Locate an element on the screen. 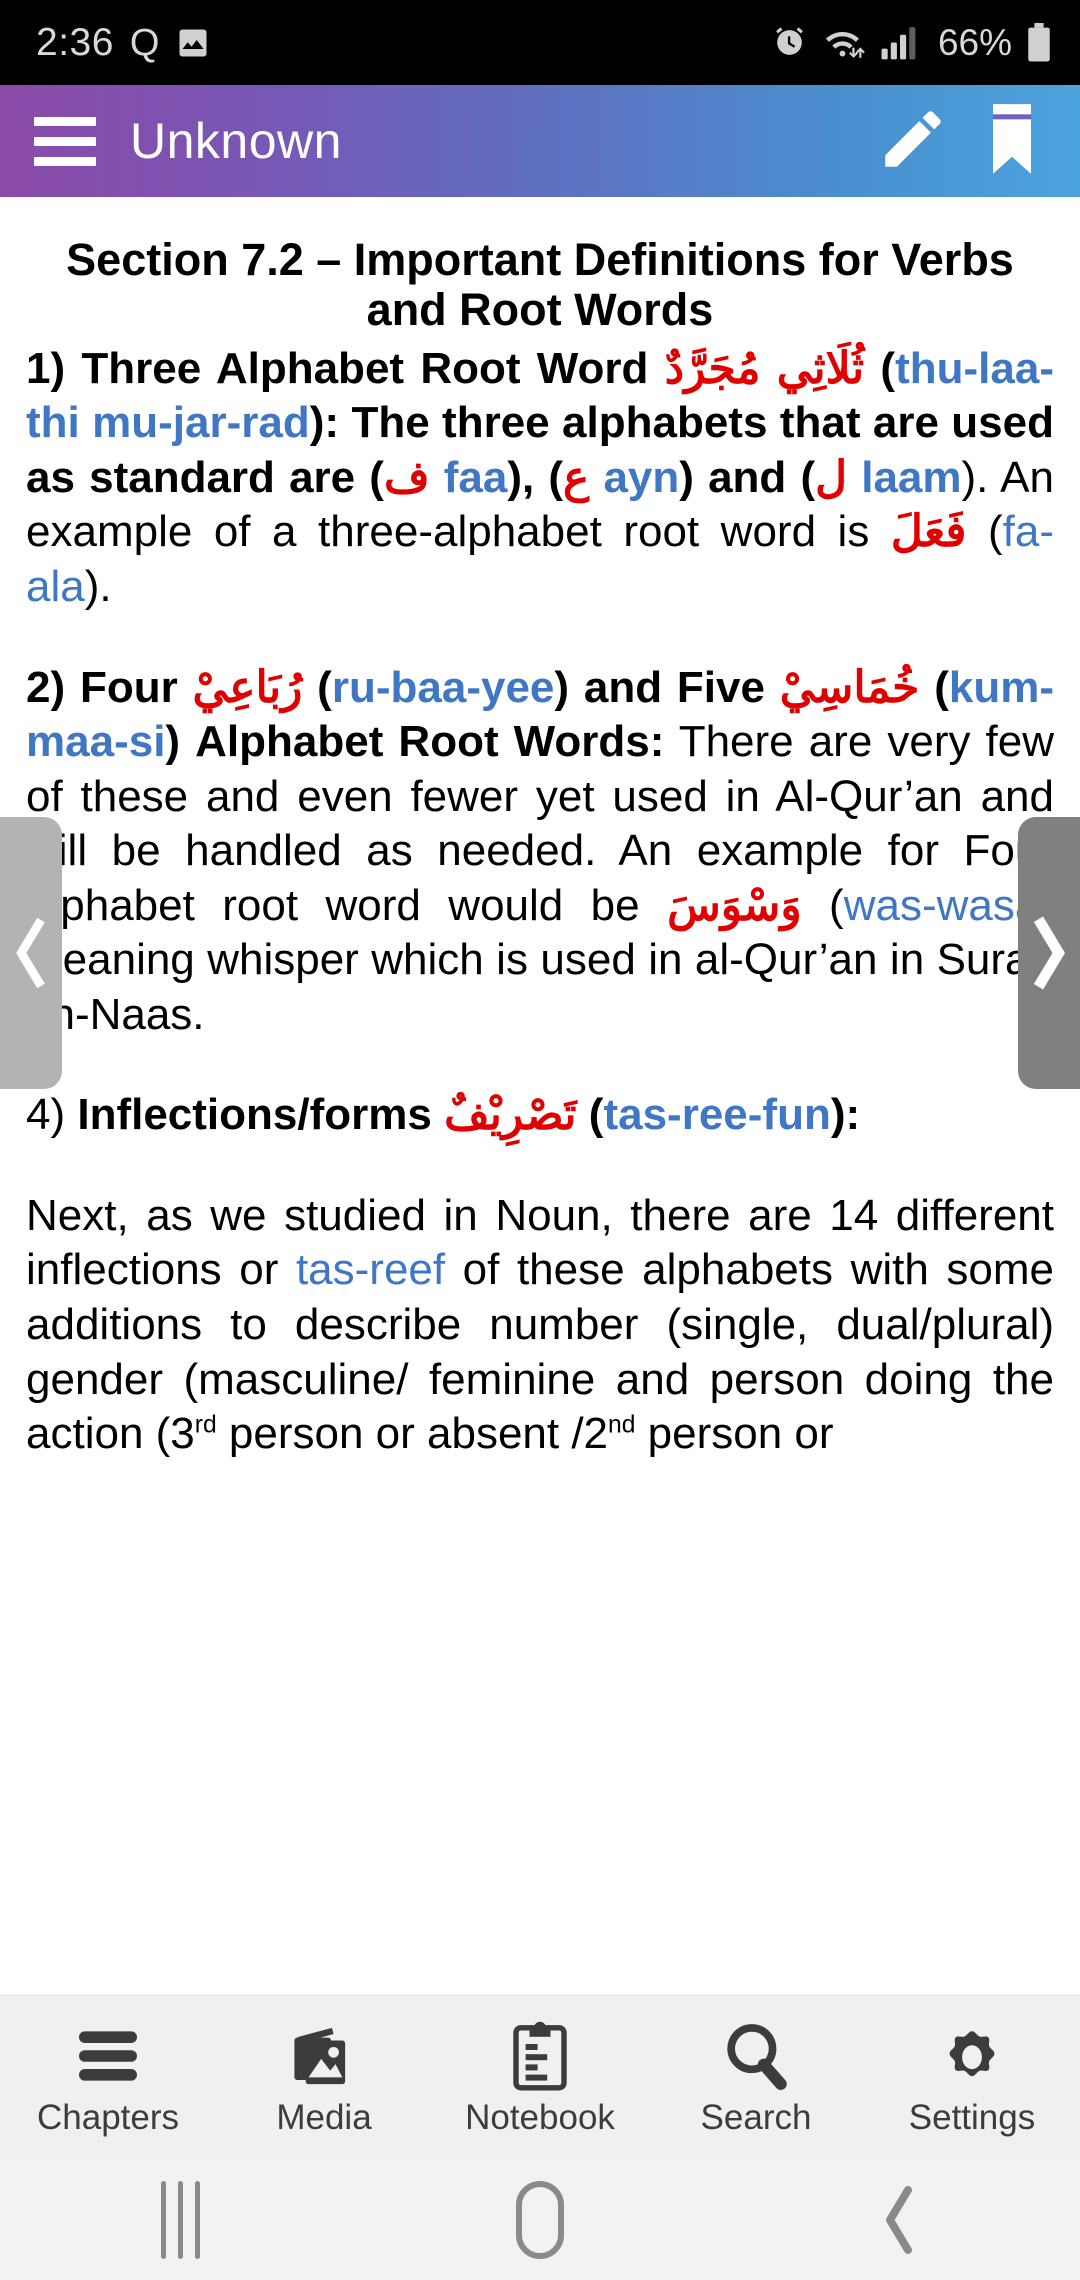 The image size is (1080, 2280). image-icon is located at coordinates (193, 43).